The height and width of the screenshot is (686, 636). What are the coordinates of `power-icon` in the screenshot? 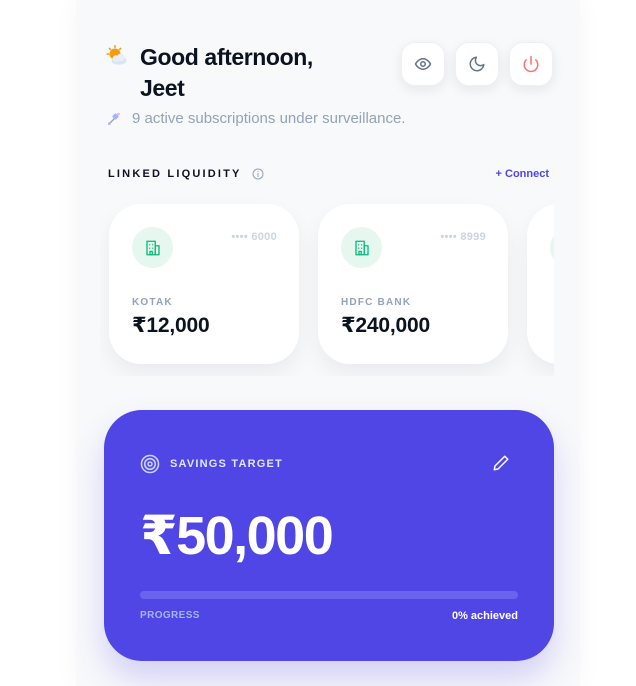 It's located at (531, 64).